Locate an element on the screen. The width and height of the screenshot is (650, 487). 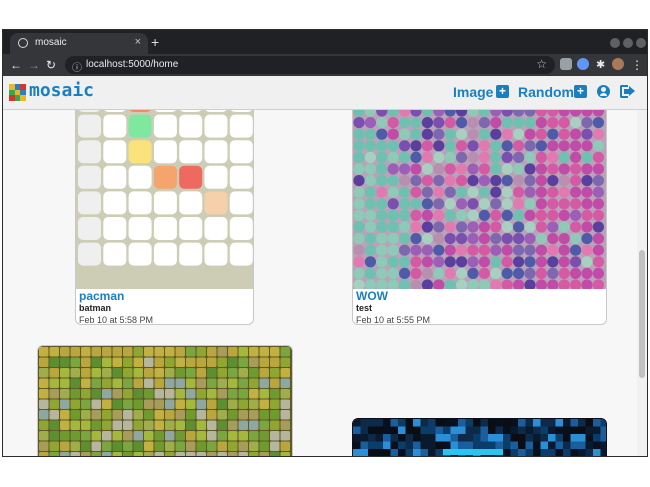
dark-mosaic-image is located at coordinates (479, 438).